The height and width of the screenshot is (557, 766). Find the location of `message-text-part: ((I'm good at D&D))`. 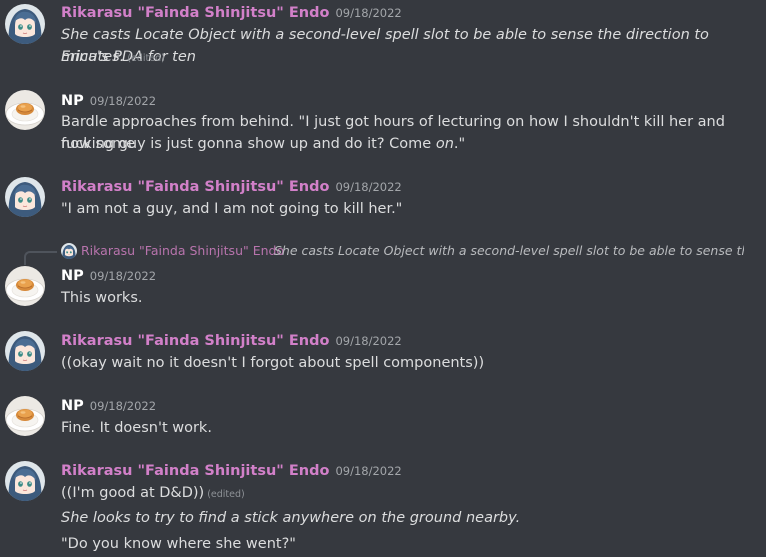

message-text-part: ((I'm good at D&D)) is located at coordinates (133, 493).